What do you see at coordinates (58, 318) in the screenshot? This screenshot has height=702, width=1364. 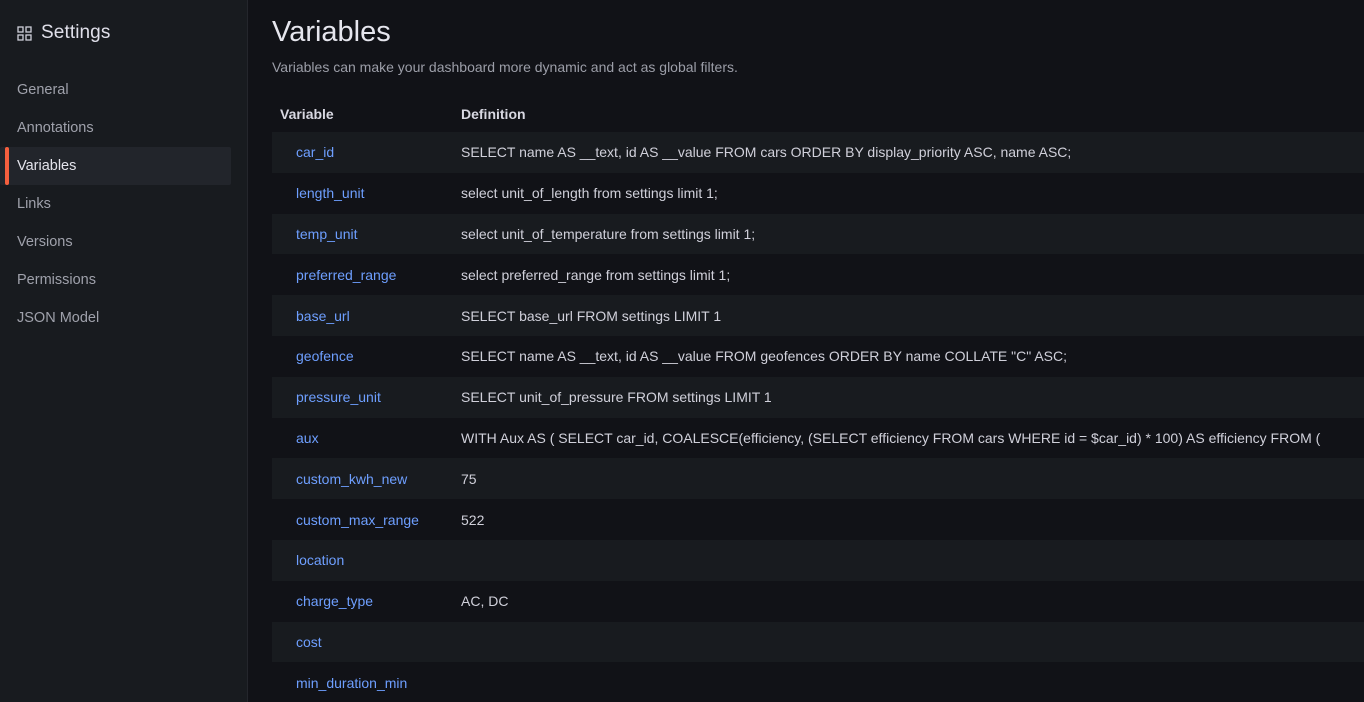 I see `sidebar-item-label: JSON Model` at bounding box center [58, 318].